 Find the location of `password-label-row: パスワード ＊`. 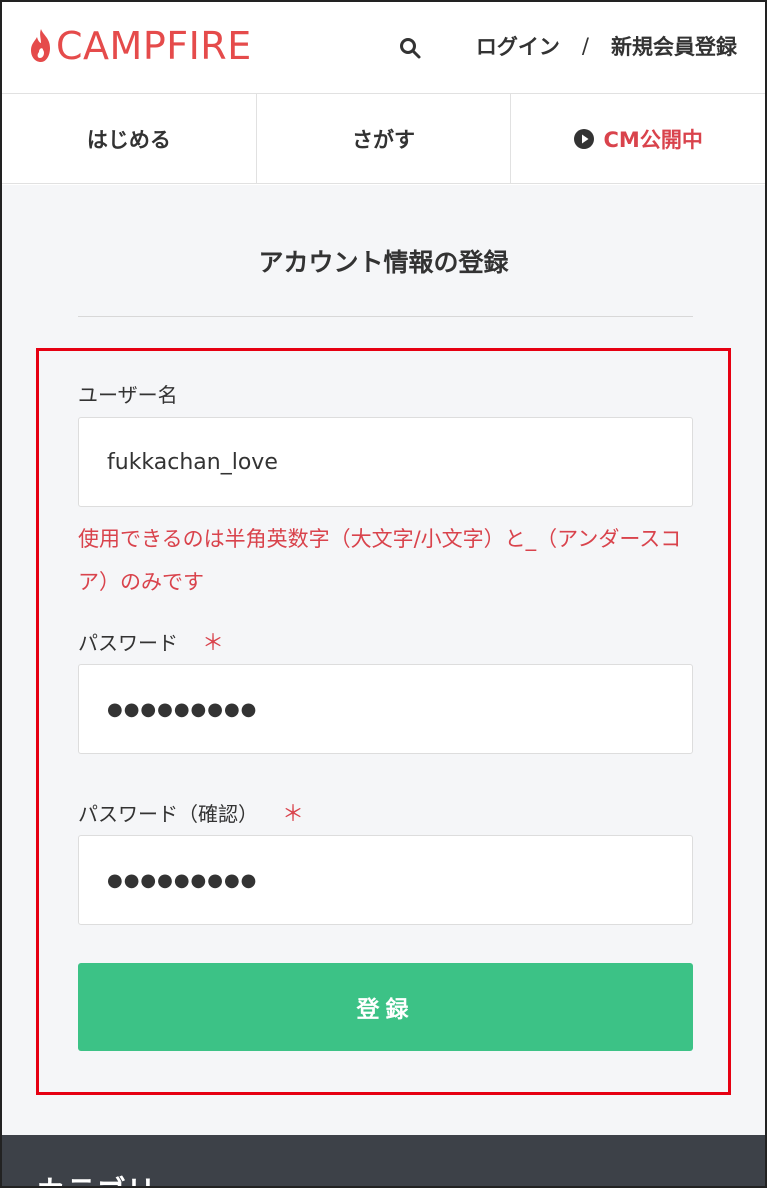

password-label-row: パスワード ＊ is located at coordinates (151, 641).